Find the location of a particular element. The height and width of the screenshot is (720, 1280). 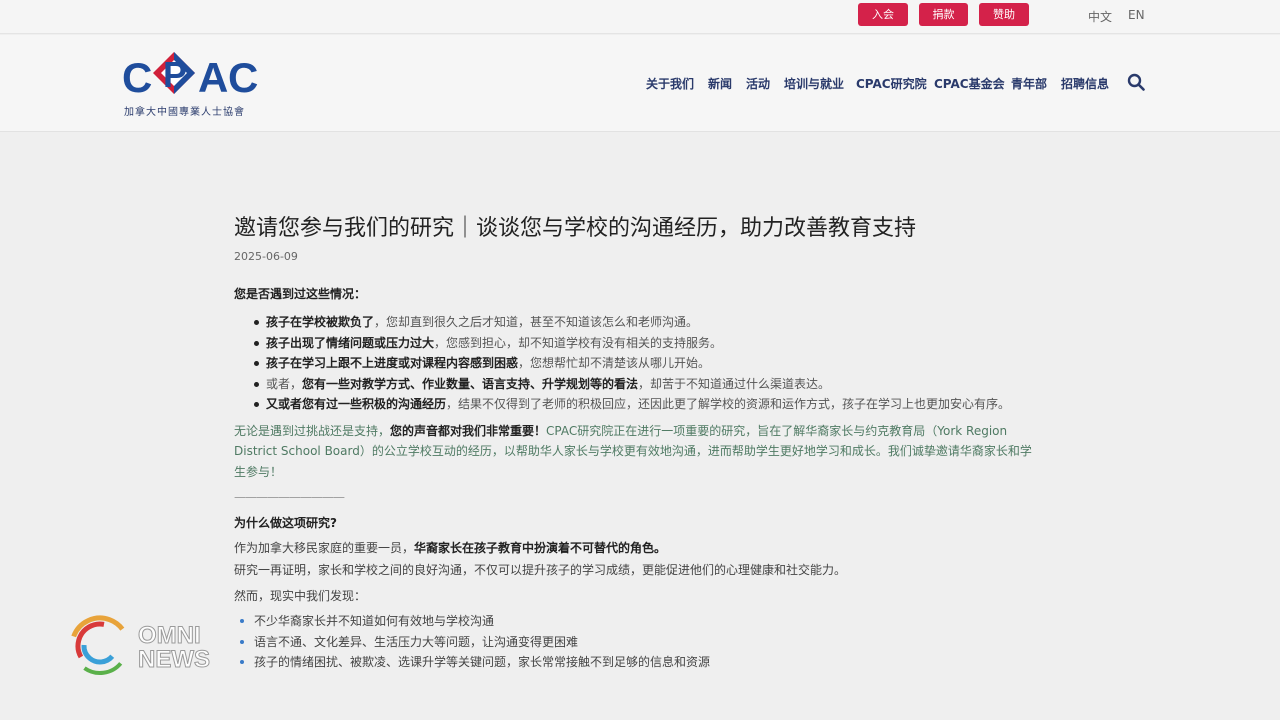

nav-events: 活动 is located at coordinates (758, 83).